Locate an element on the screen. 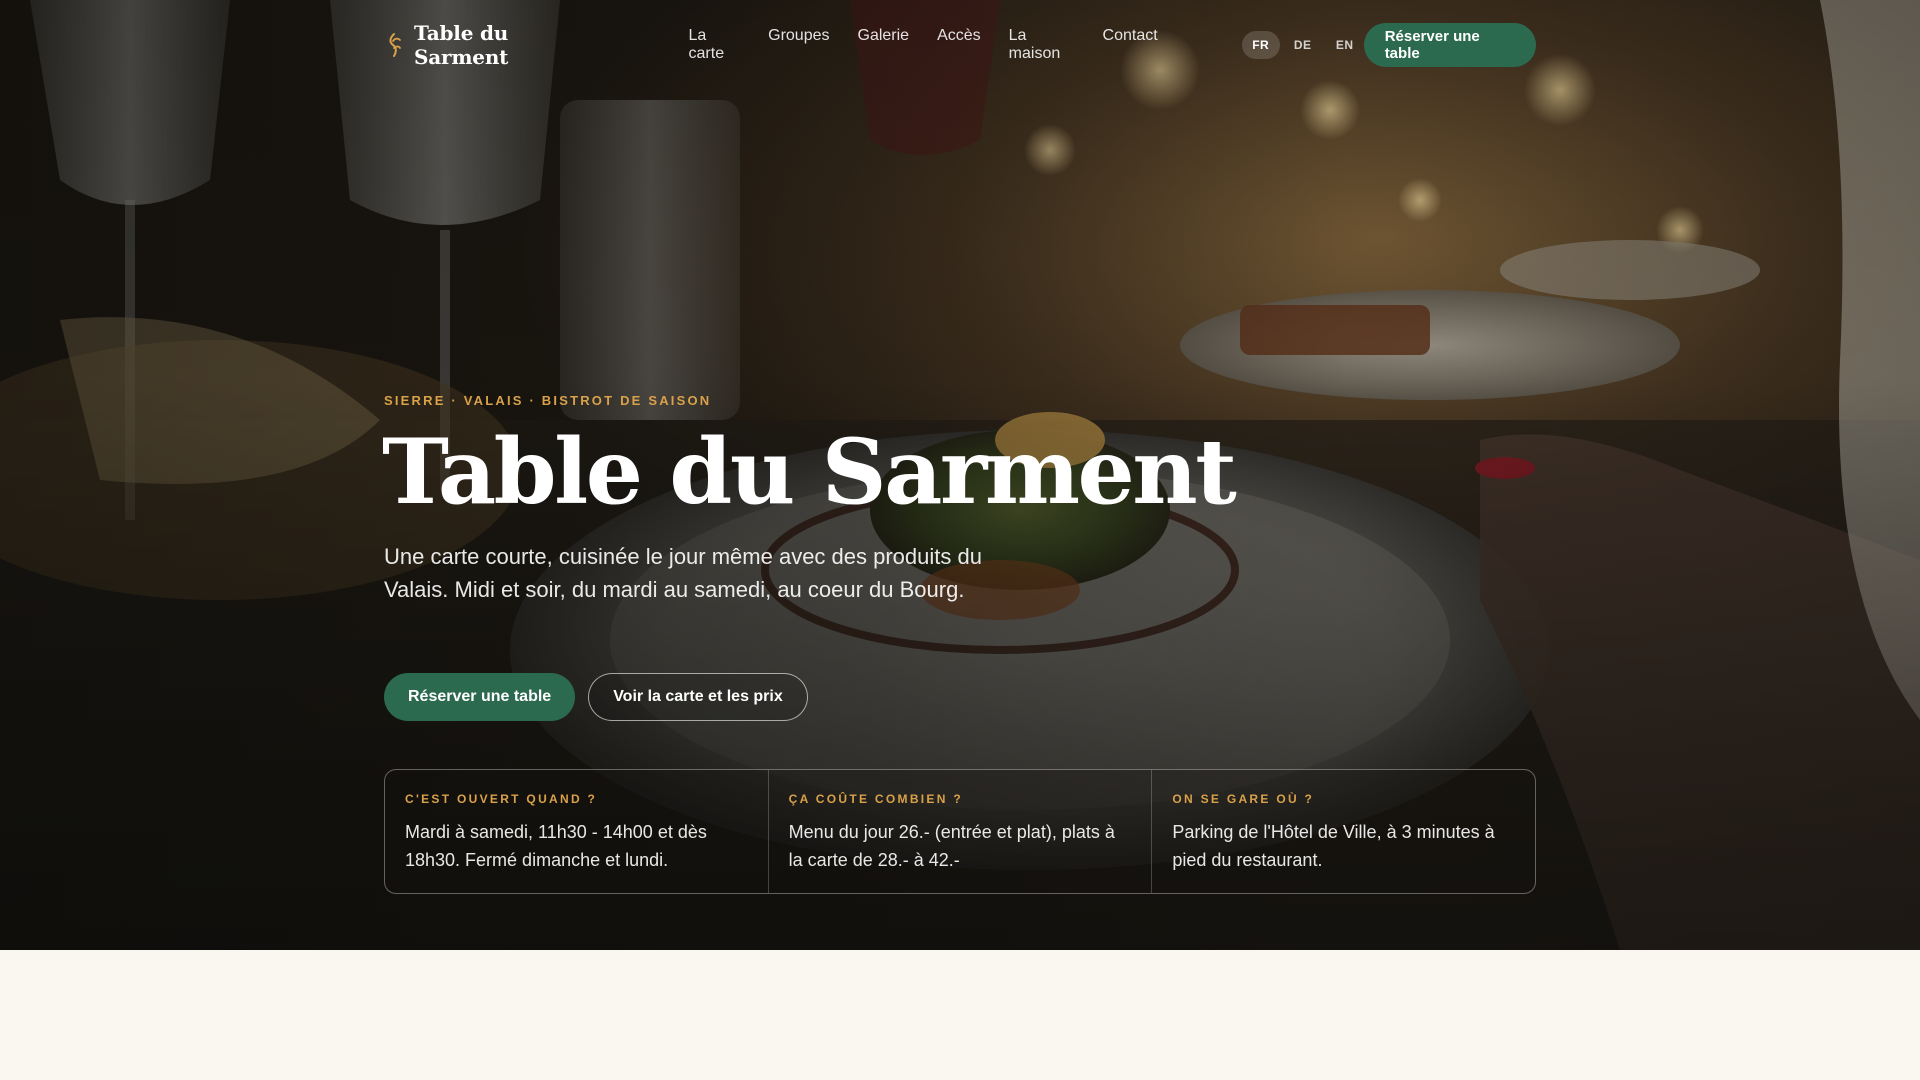 The image size is (1920, 1080). below-fold-section is located at coordinates (960, 1015).